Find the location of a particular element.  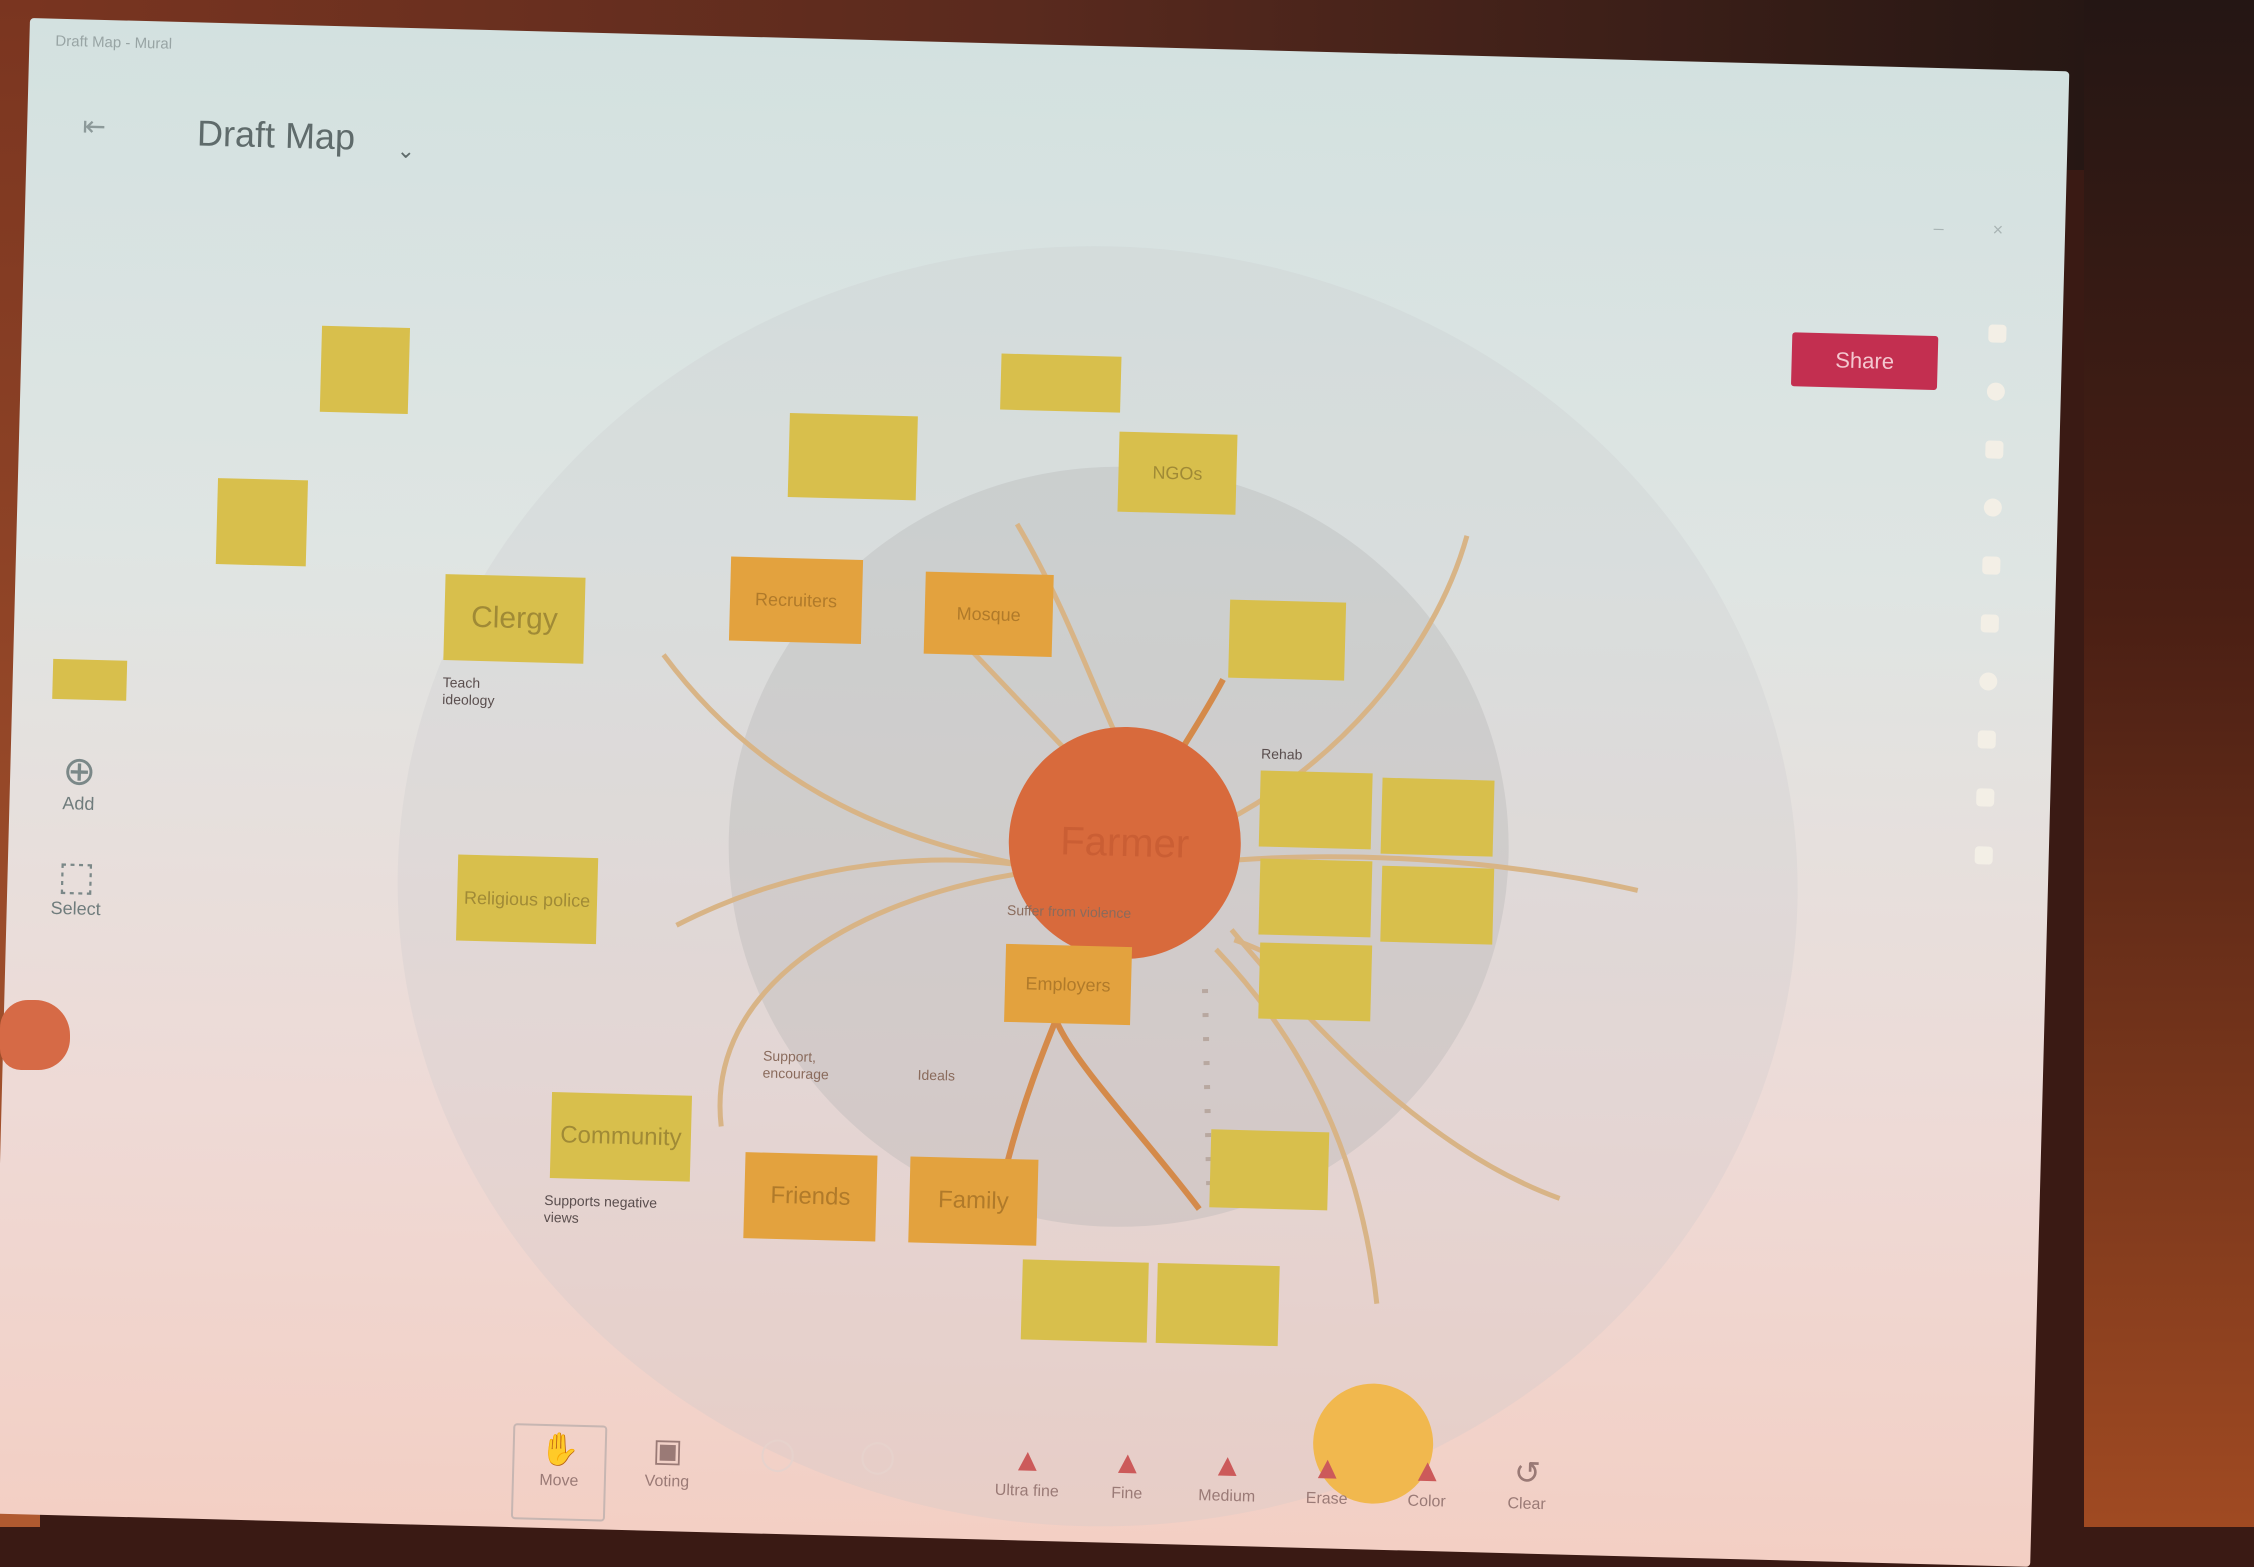

left-toolbar: ⊕ Add ⬚ Select is located at coordinates (76, 854).